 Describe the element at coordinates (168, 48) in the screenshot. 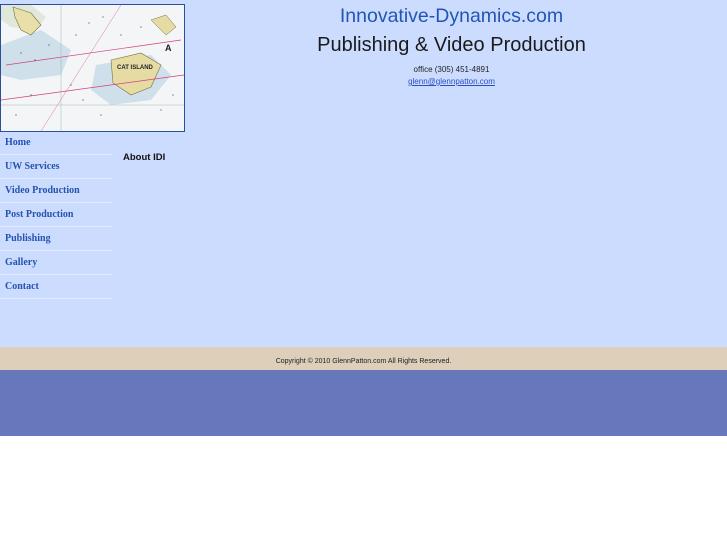

I see `chart-letter-a: A` at that location.